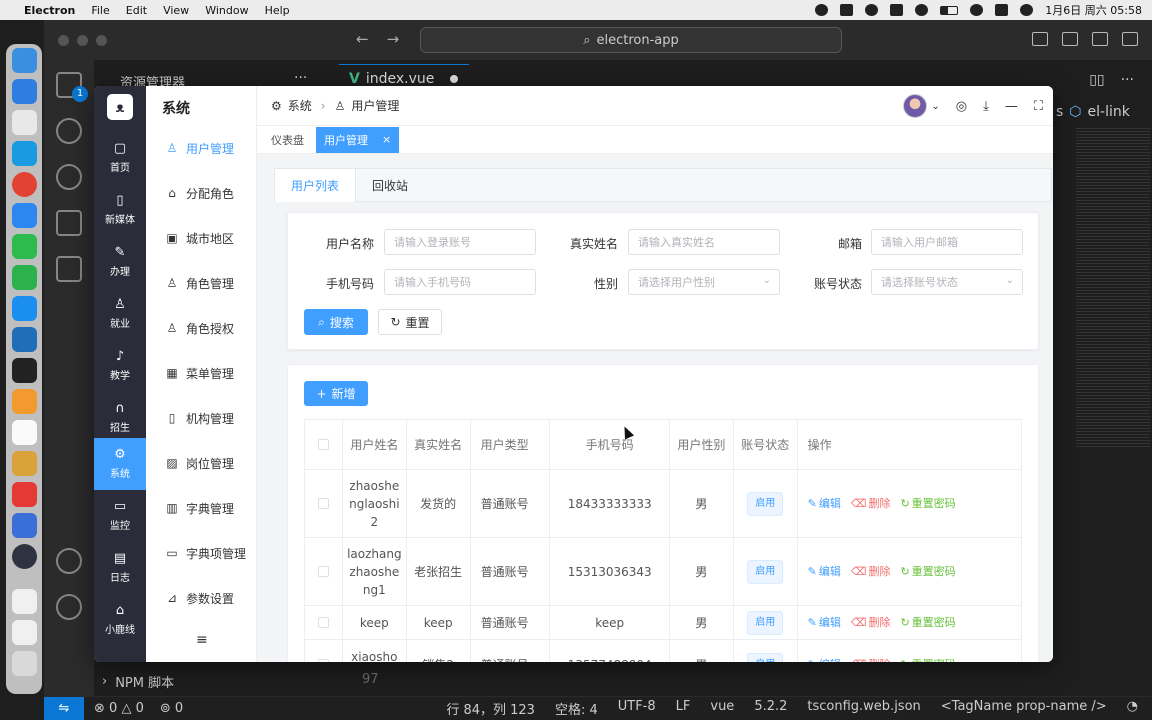  What do you see at coordinates (24, 463) in the screenshot?
I see `preview-icon` at bounding box center [24, 463].